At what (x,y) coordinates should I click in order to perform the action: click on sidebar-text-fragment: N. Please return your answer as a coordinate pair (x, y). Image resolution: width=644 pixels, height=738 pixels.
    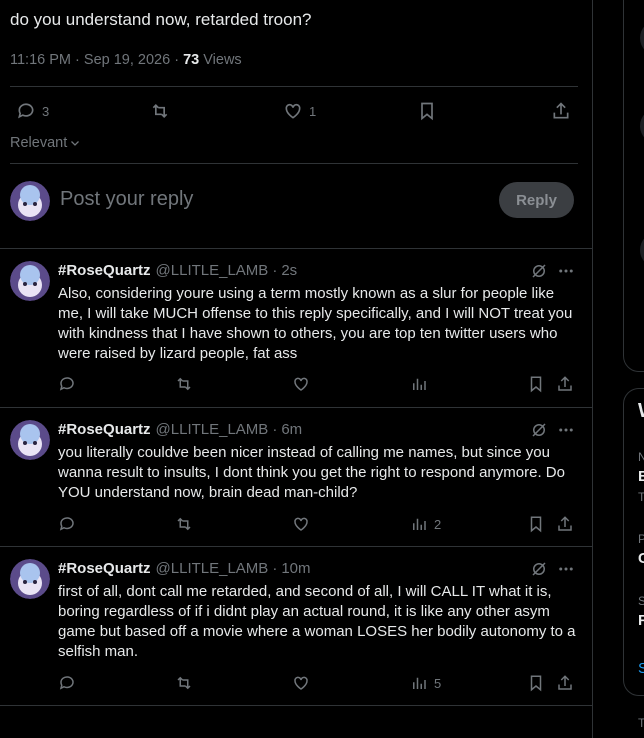
    Looking at the image, I should click on (641, 457).